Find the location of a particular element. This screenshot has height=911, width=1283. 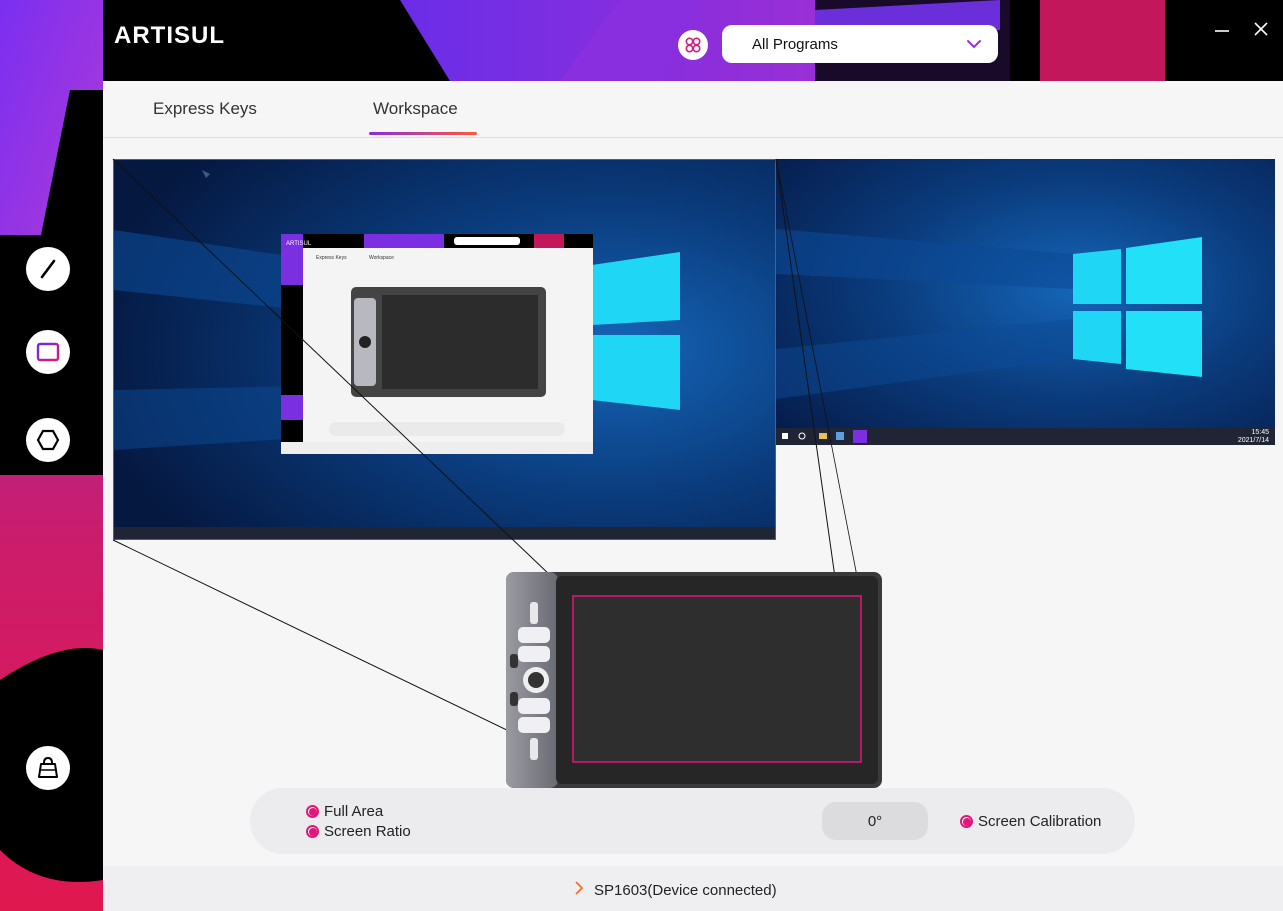

tab-workspace: Workspace is located at coordinates (415, 109).